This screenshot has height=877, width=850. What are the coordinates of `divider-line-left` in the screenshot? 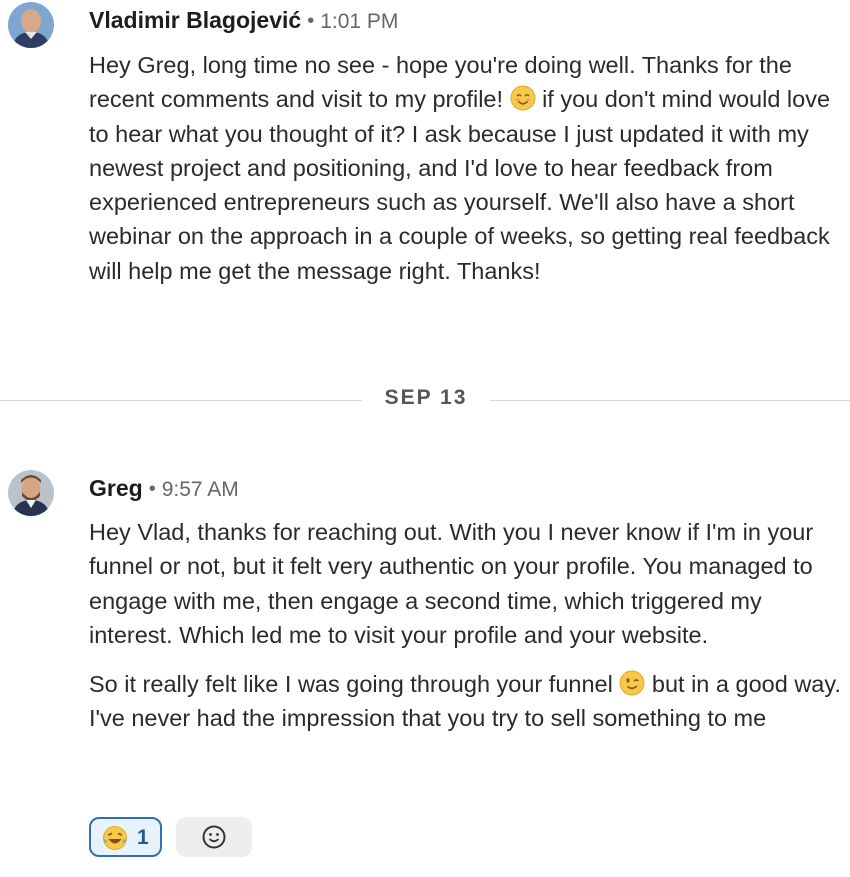 It's located at (181, 400).